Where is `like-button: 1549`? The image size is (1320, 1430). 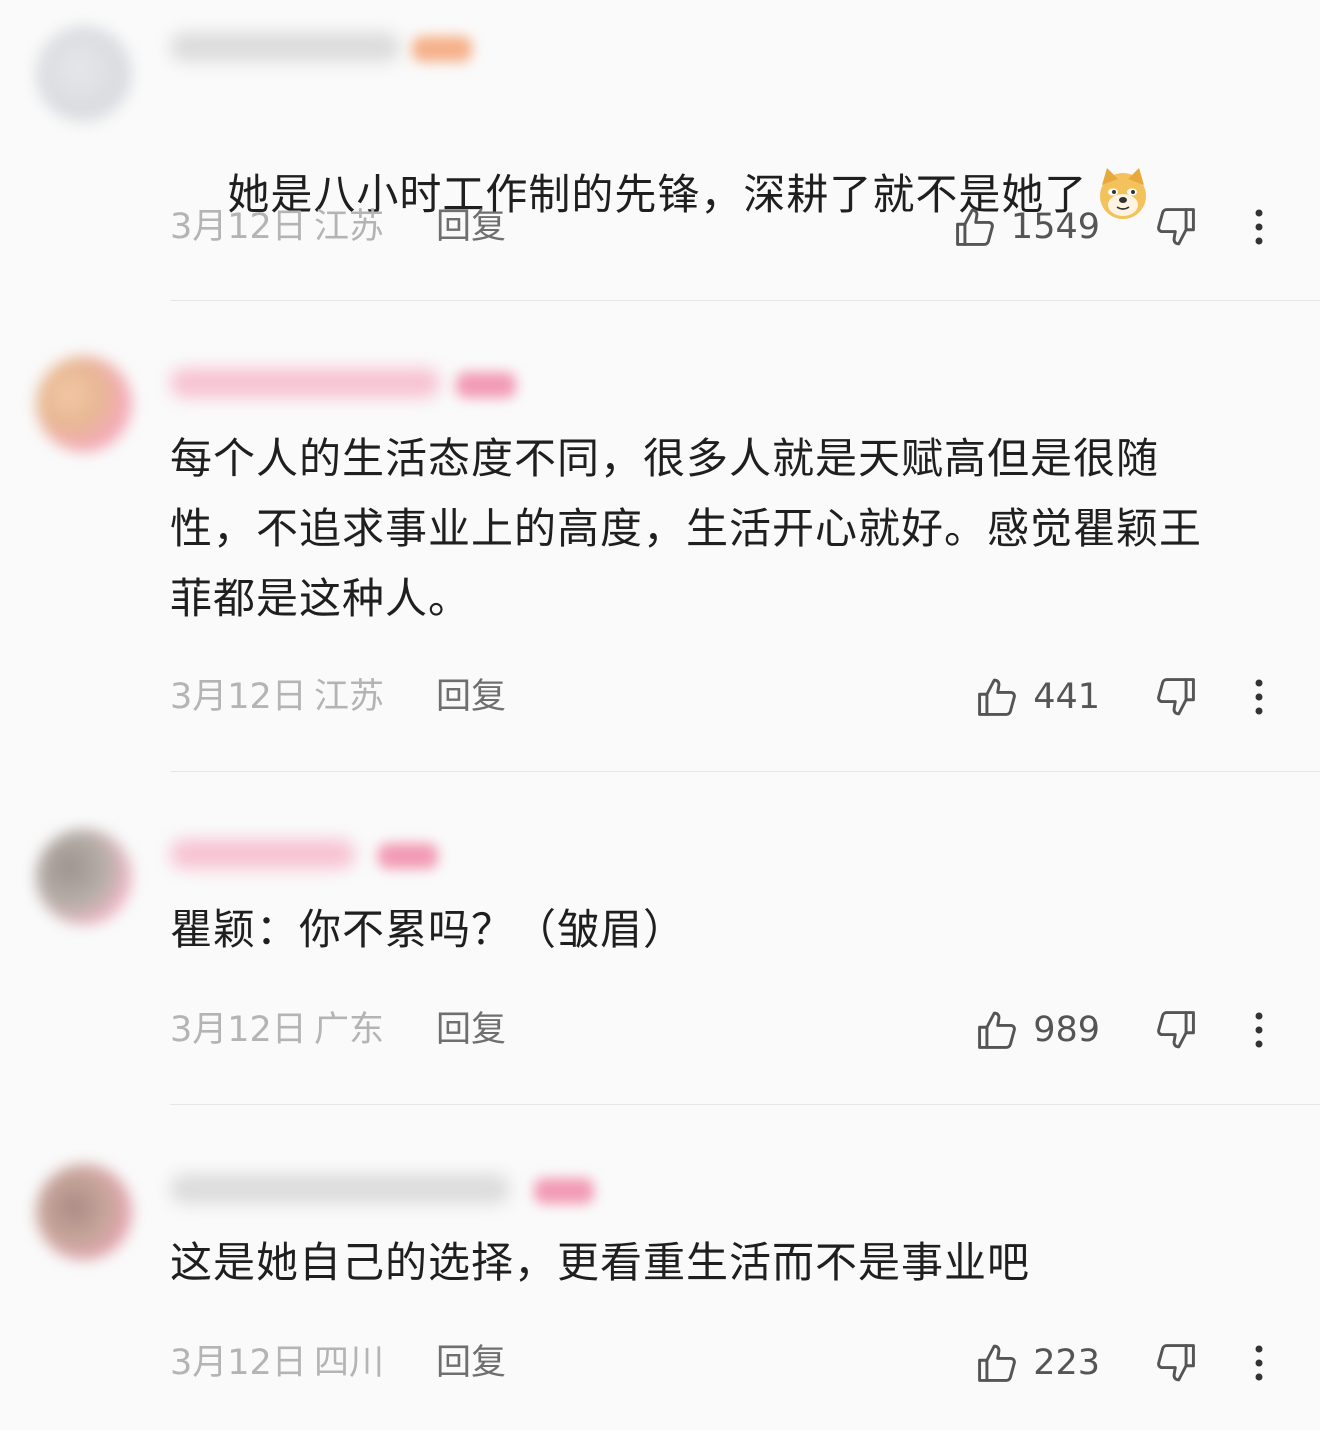 like-button: 1549 is located at coordinates (1026, 227).